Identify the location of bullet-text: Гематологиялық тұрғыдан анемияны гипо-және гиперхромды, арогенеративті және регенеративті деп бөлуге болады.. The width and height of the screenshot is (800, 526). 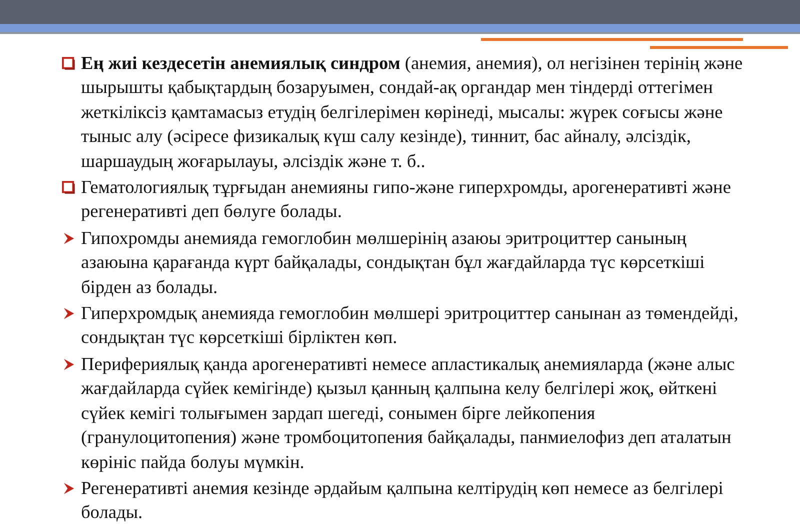
(406, 200).